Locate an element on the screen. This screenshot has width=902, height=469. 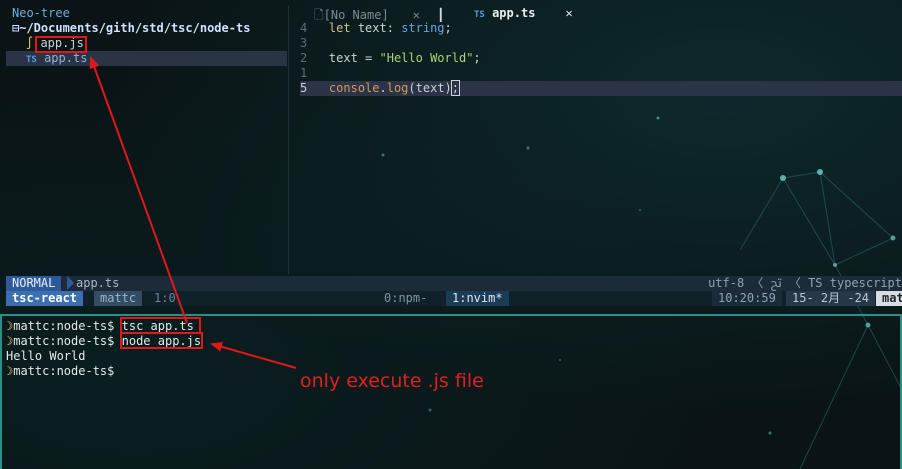
neo-tree-title: Neo-tree is located at coordinates (41, 13).